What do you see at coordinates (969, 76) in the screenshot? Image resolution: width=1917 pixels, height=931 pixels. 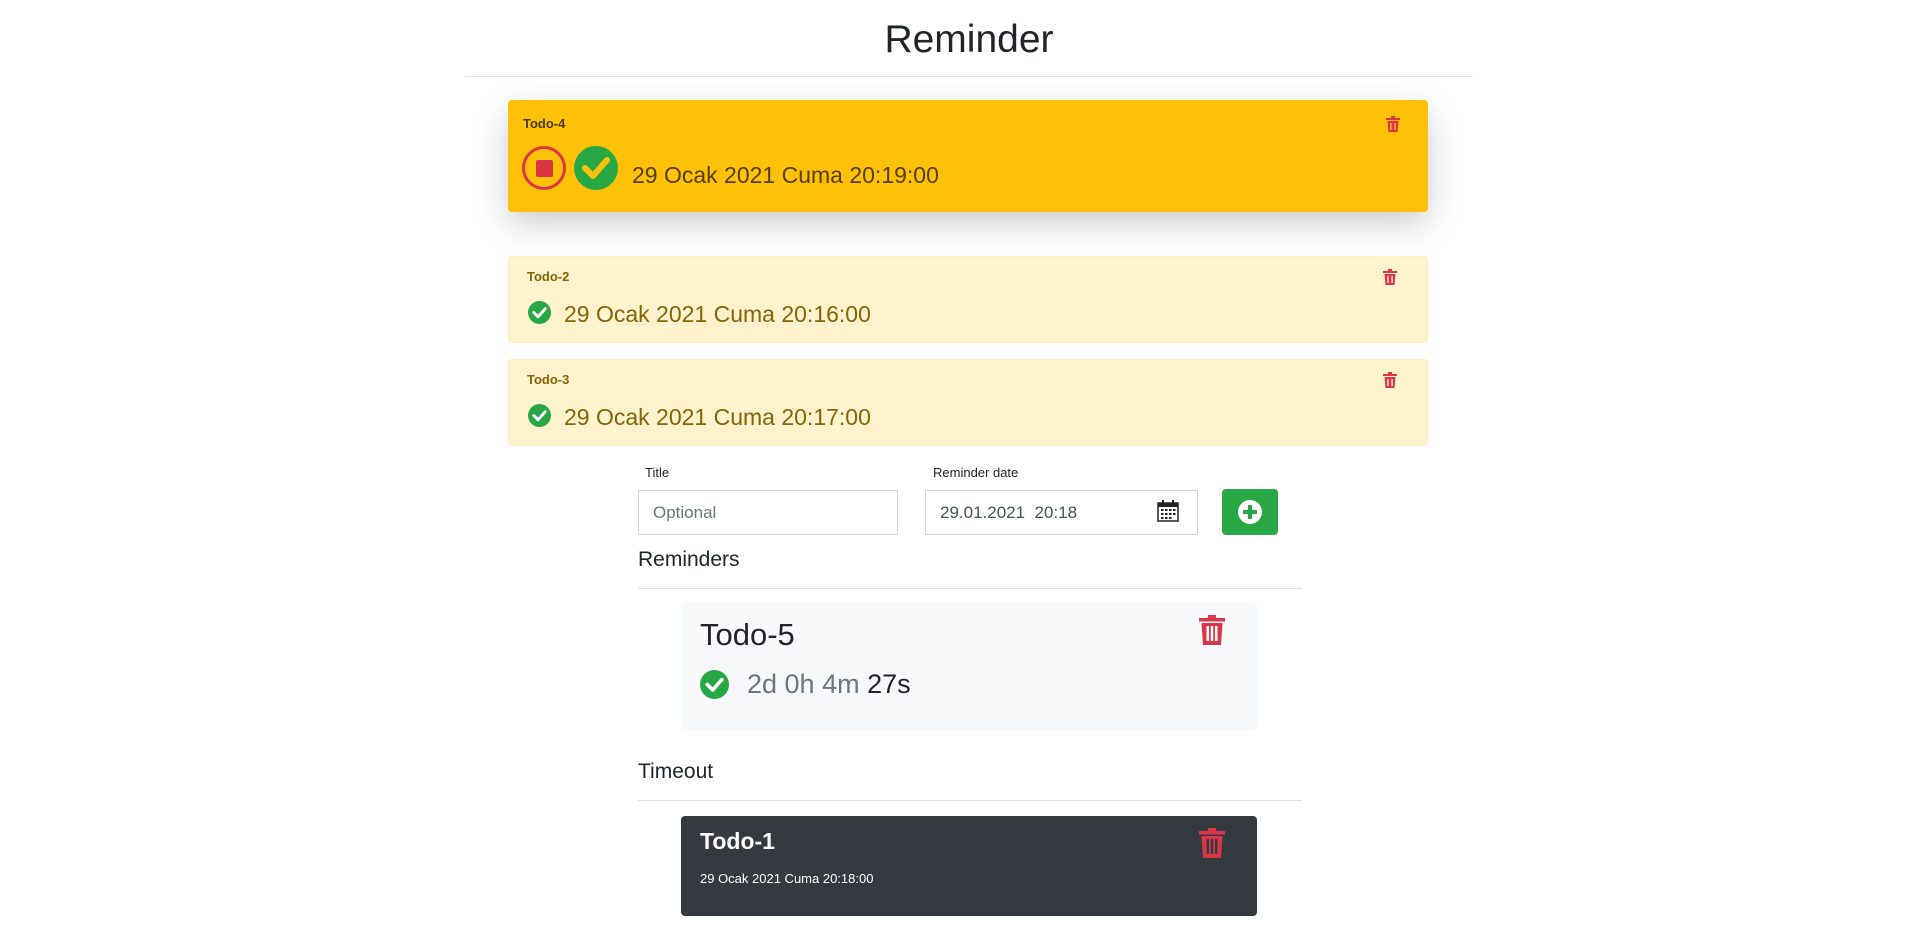 I see `title-divider` at bounding box center [969, 76].